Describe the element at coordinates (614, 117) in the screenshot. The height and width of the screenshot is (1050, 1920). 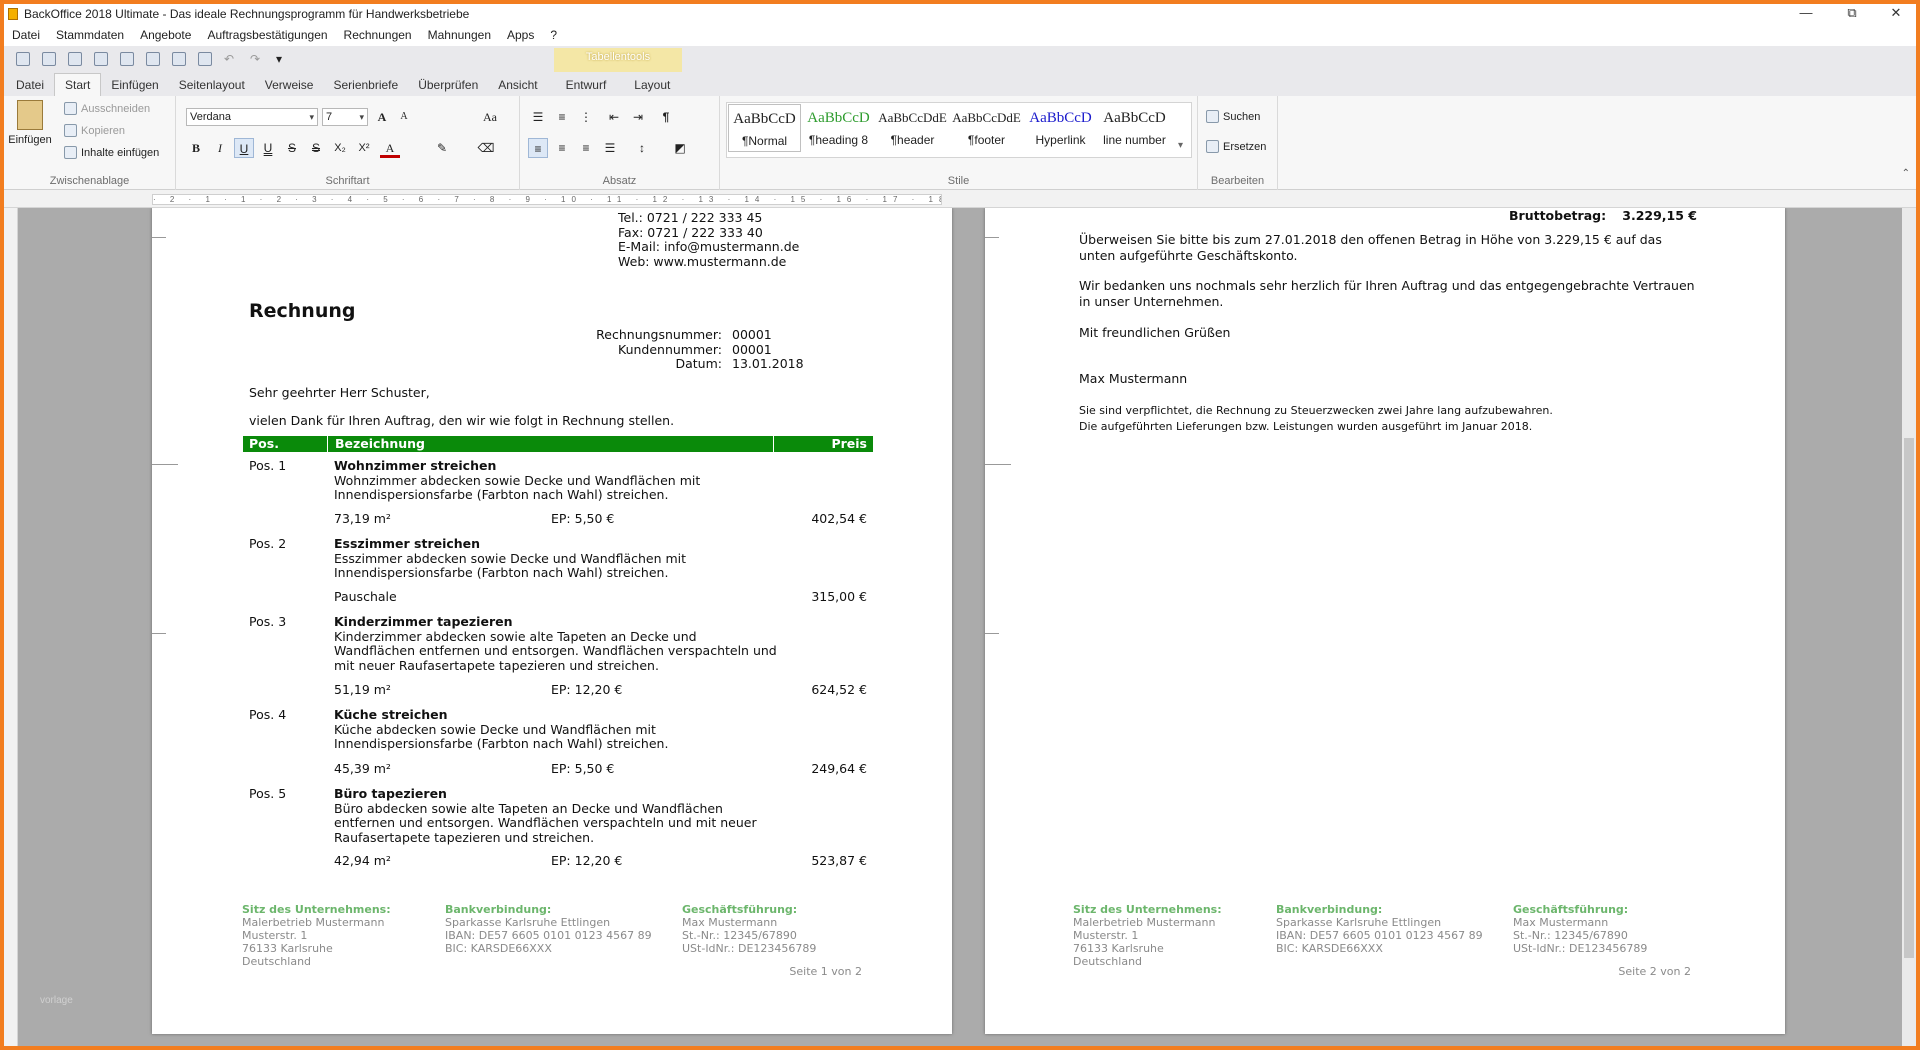
I see `decrease-indent-icon: ⇤` at that location.